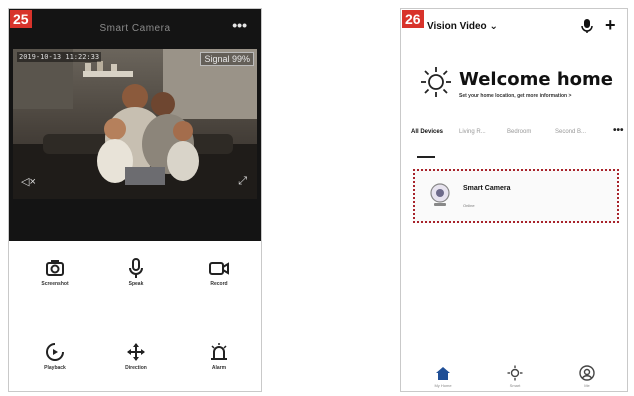  I want to click on nav-me-label: Me, so click(587, 385).